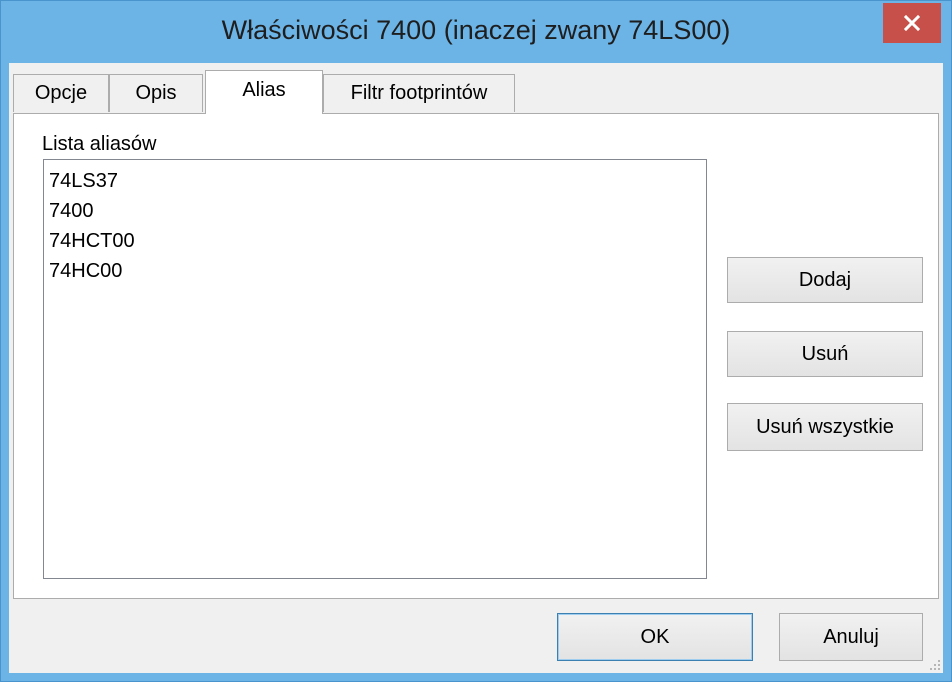  Describe the element at coordinates (99, 144) in the screenshot. I see `alias-list-label: Lista aliasów` at that location.